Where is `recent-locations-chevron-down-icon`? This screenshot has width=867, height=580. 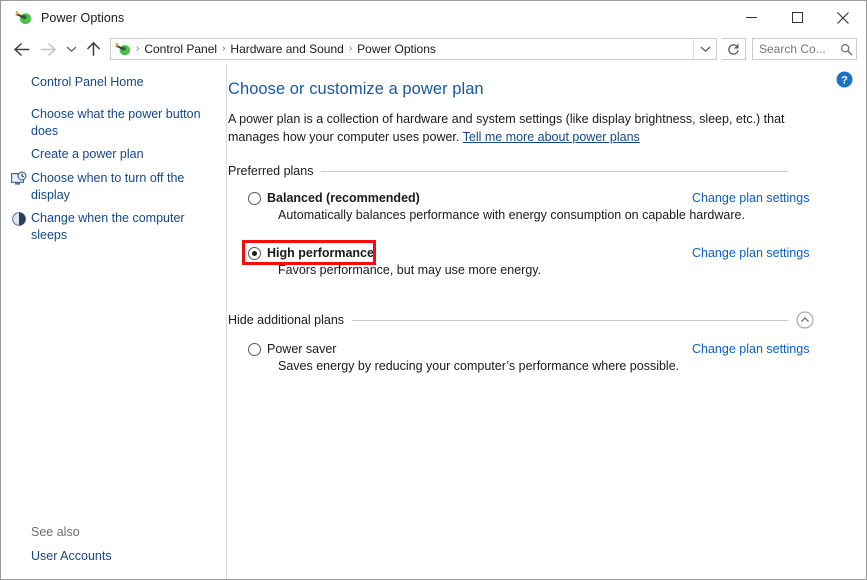 recent-locations-chevron-down-icon is located at coordinates (71, 49).